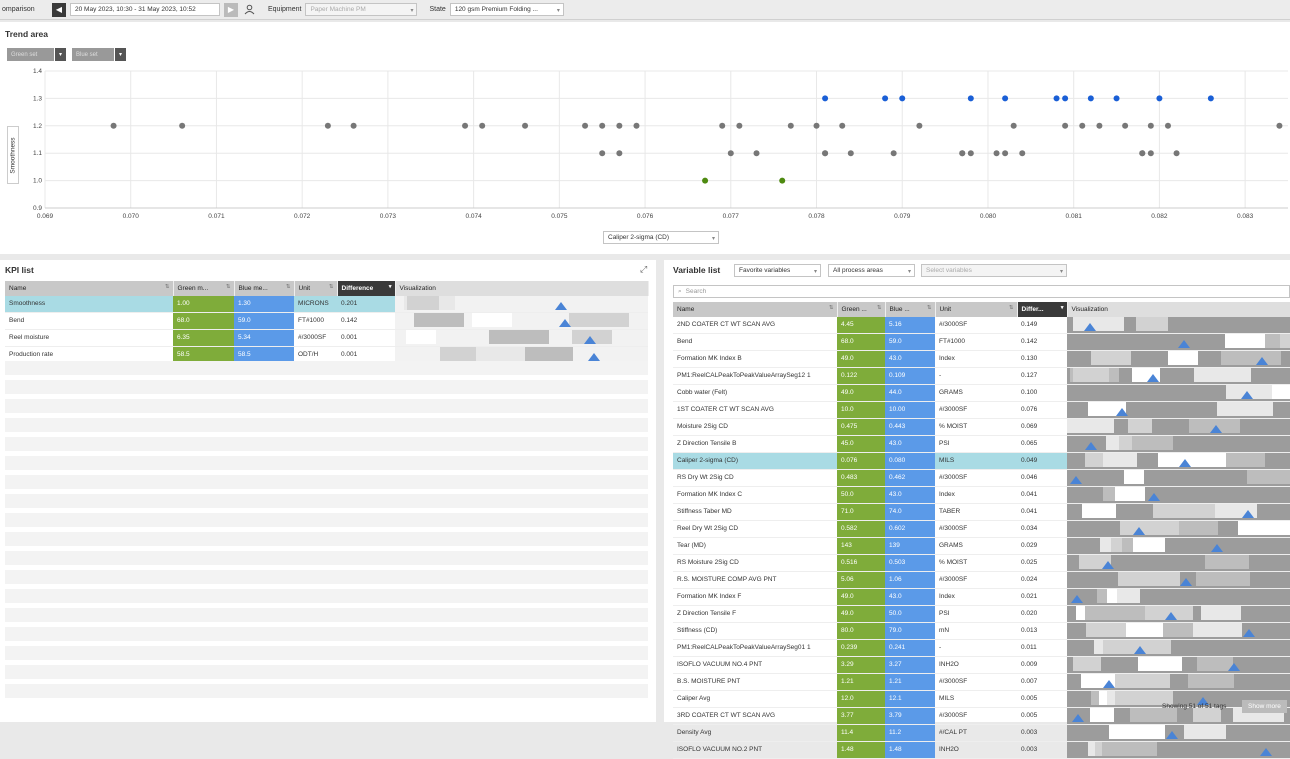  What do you see at coordinates (981, 342) in the screenshot?
I see `var-row: Bend 68.0 59.0 FT#1000 0.142` at bounding box center [981, 342].